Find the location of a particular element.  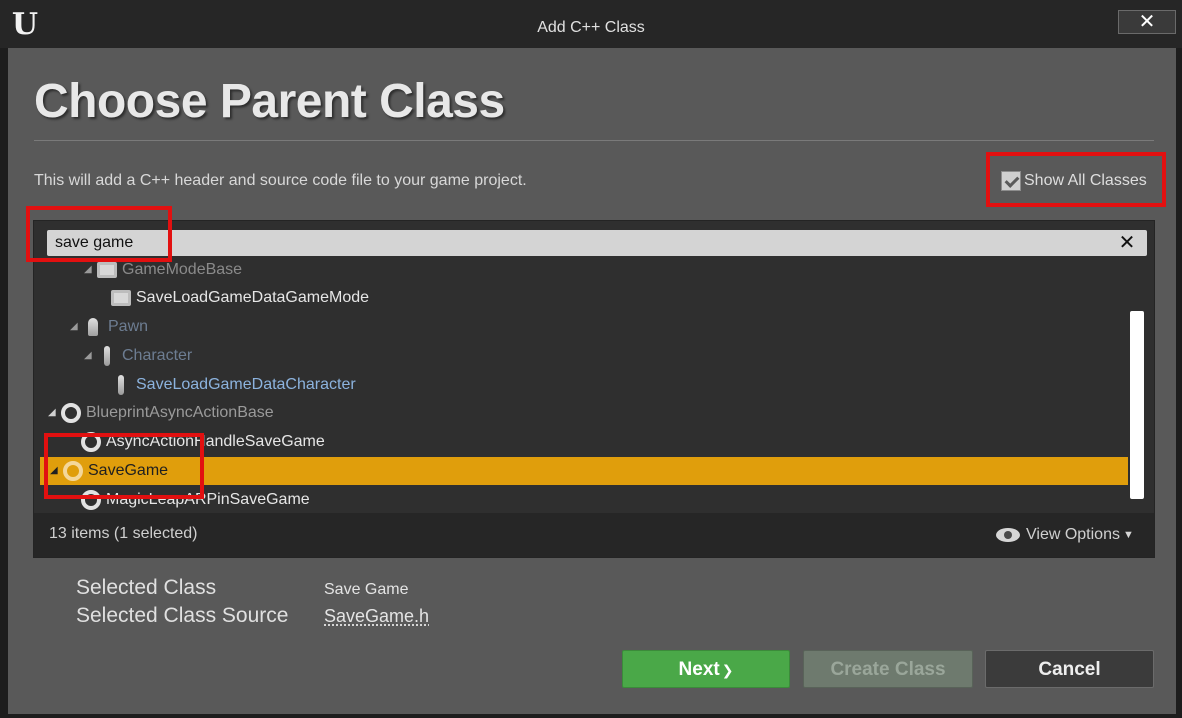

selected-class-value: Save Game is located at coordinates (366, 589).